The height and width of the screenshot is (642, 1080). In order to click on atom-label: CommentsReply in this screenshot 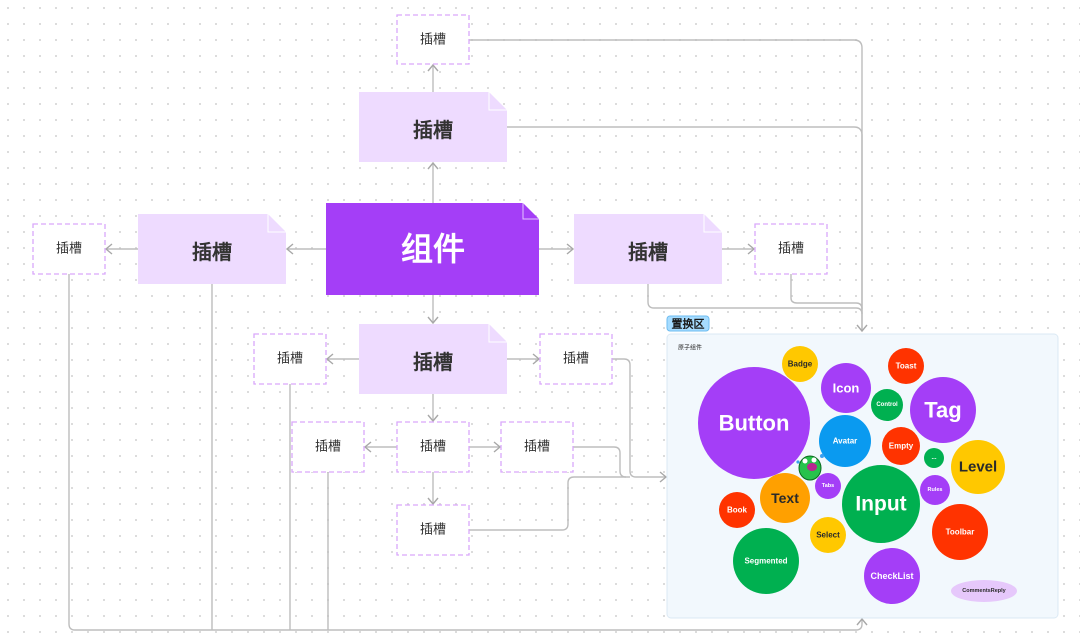, I will do `click(984, 591)`.